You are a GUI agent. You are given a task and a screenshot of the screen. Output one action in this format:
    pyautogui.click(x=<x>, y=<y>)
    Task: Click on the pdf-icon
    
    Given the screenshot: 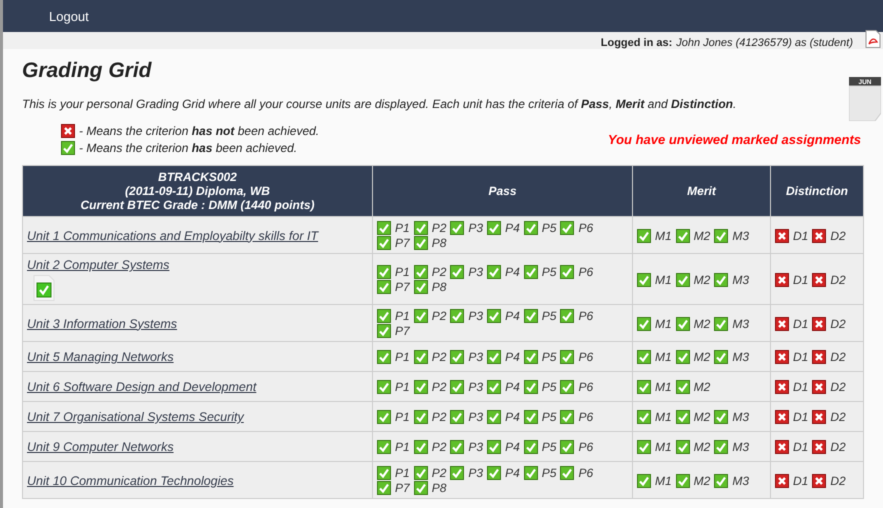 What is the action you would take?
    pyautogui.click(x=873, y=39)
    